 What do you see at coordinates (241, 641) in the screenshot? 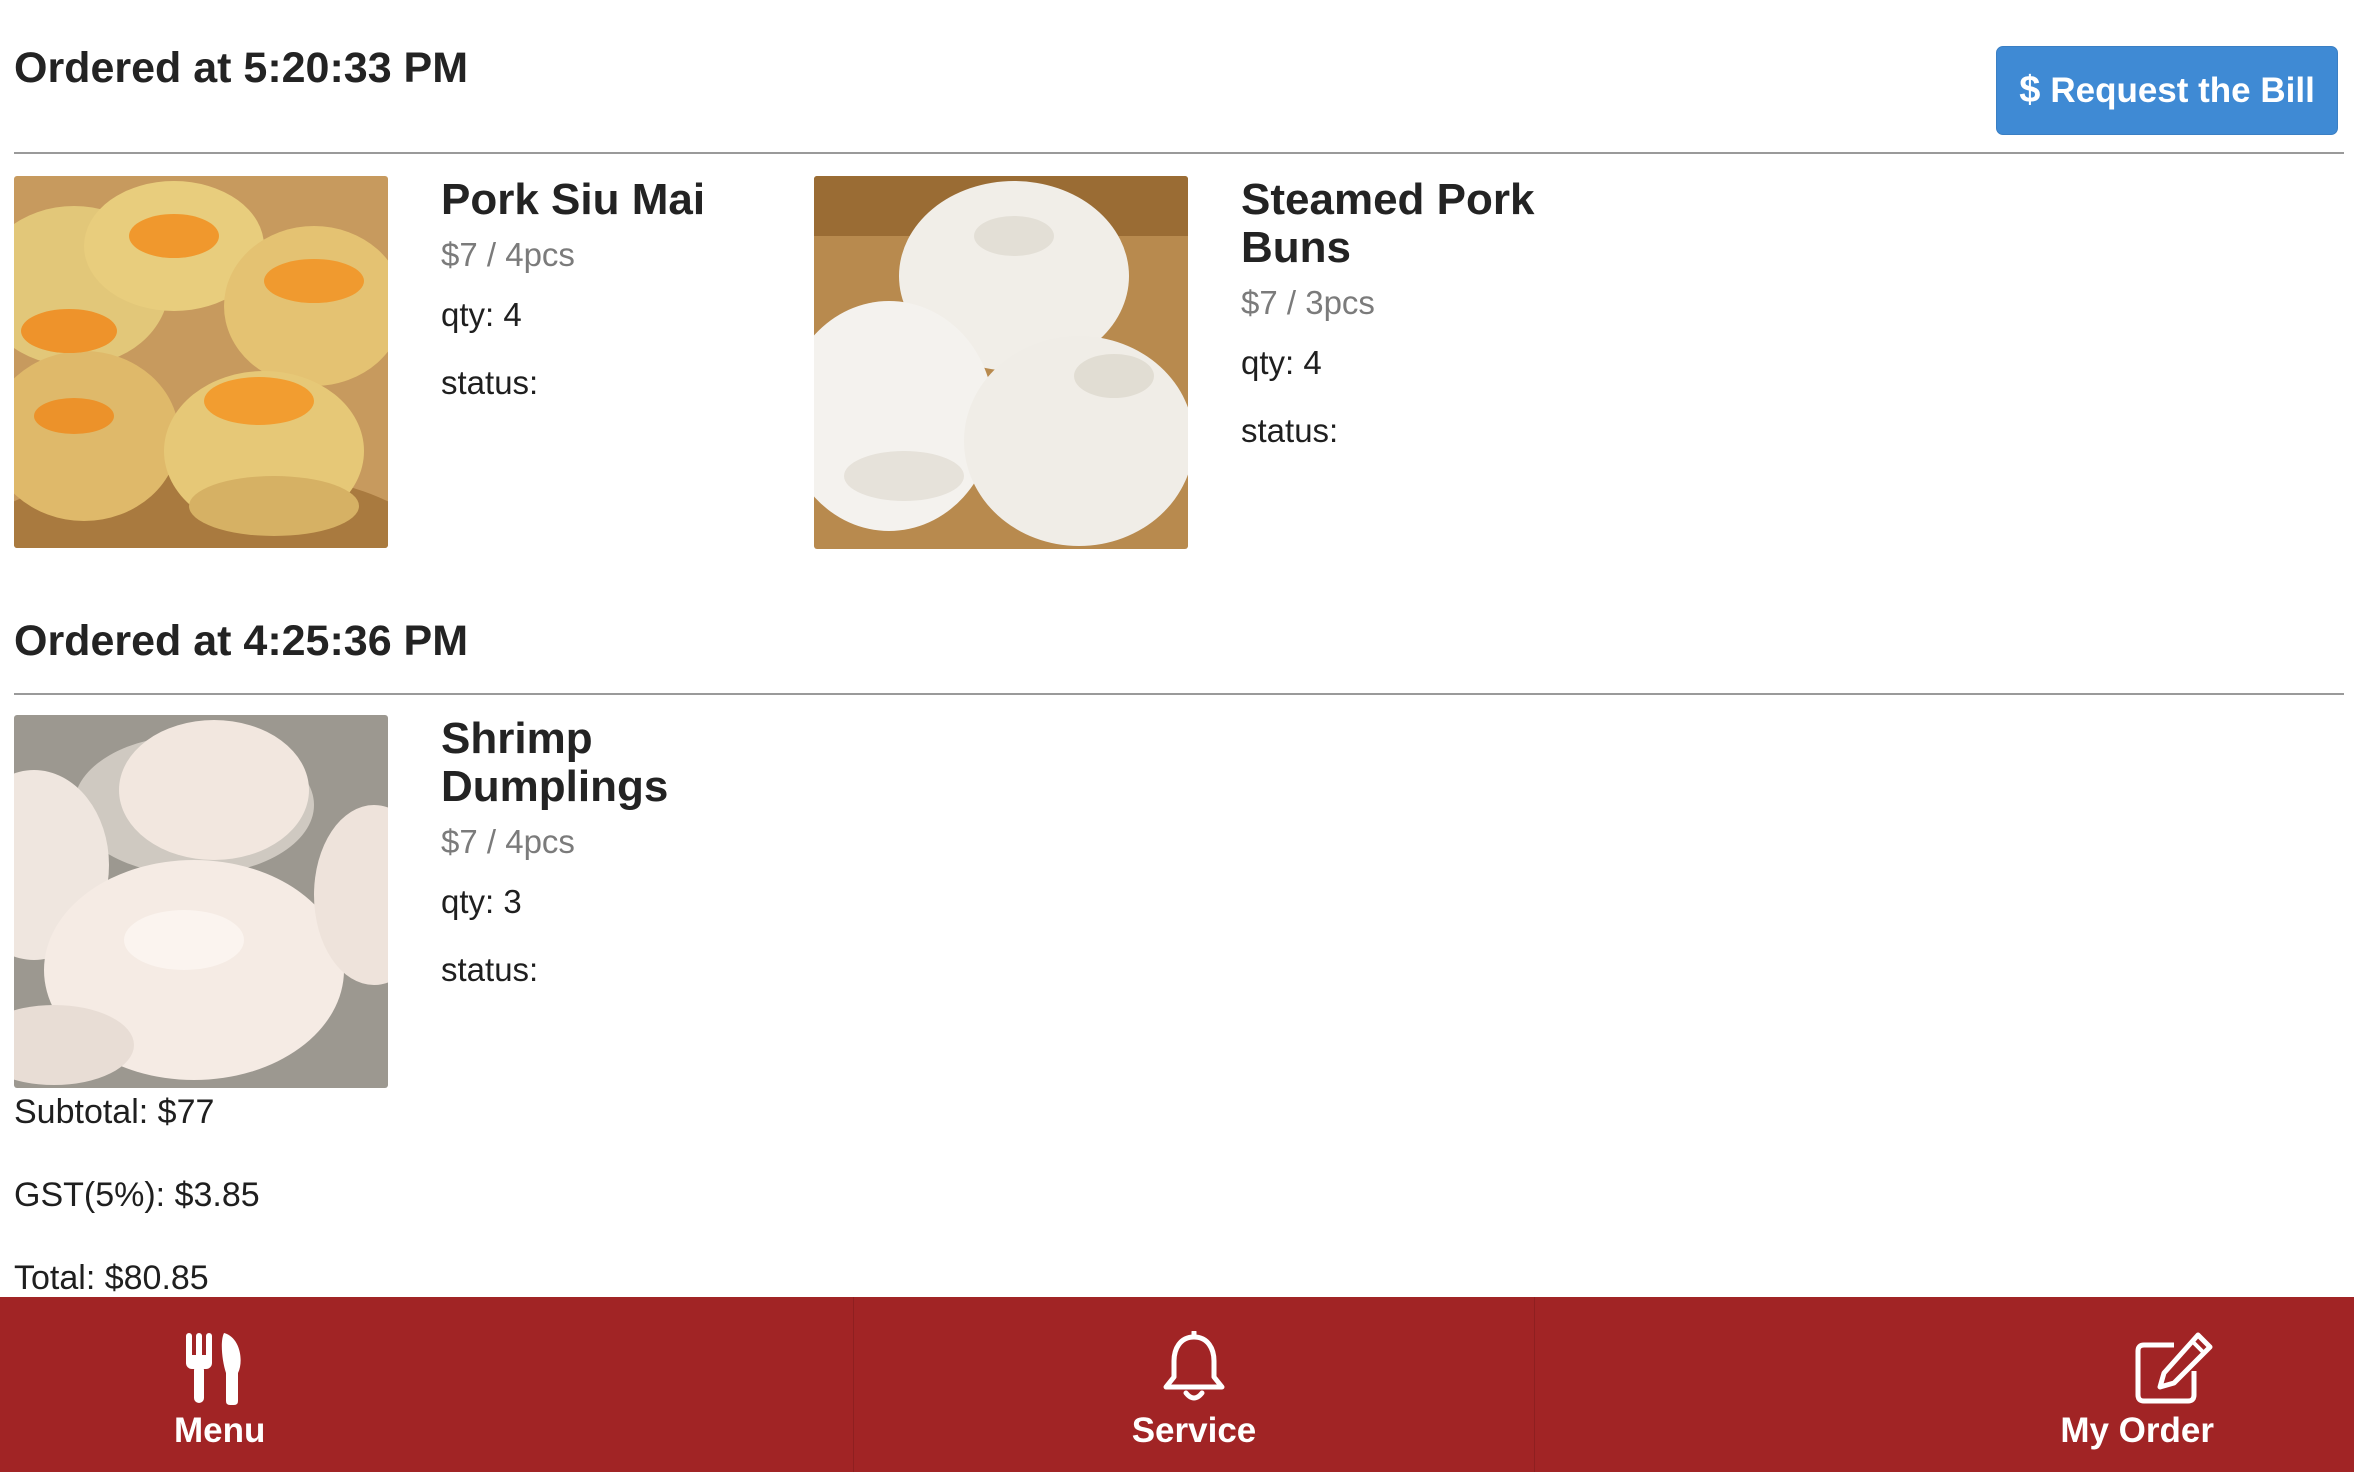
I see `order-time-heading: Ordered at 4:25:36 PM` at bounding box center [241, 641].